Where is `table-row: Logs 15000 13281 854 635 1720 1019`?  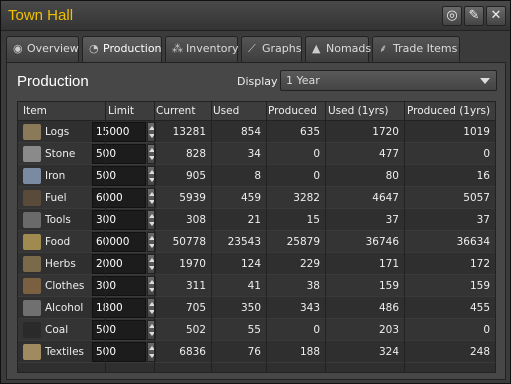 table-row: Logs 15000 13281 854 635 1720 1019 is located at coordinates (256, 132).